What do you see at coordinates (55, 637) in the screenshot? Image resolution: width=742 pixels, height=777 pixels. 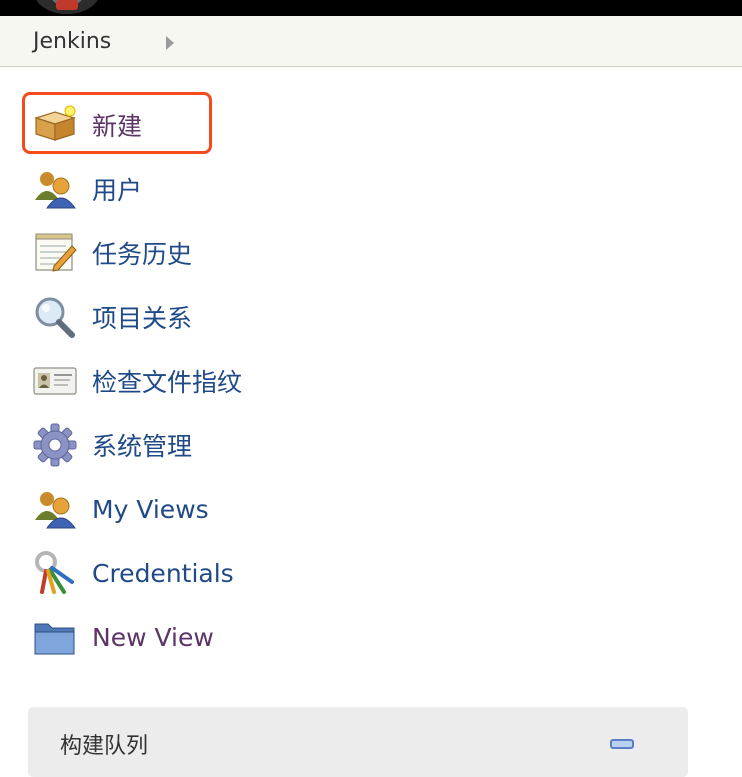 I see `folder-icon` at bounding box center [55, 637].